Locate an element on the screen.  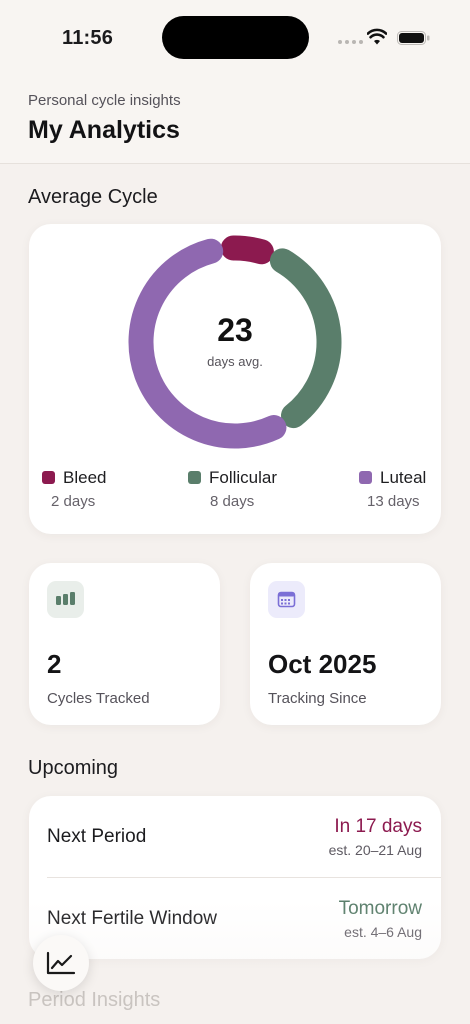
average-days-value: 23 is located at coordinates (235, 330).